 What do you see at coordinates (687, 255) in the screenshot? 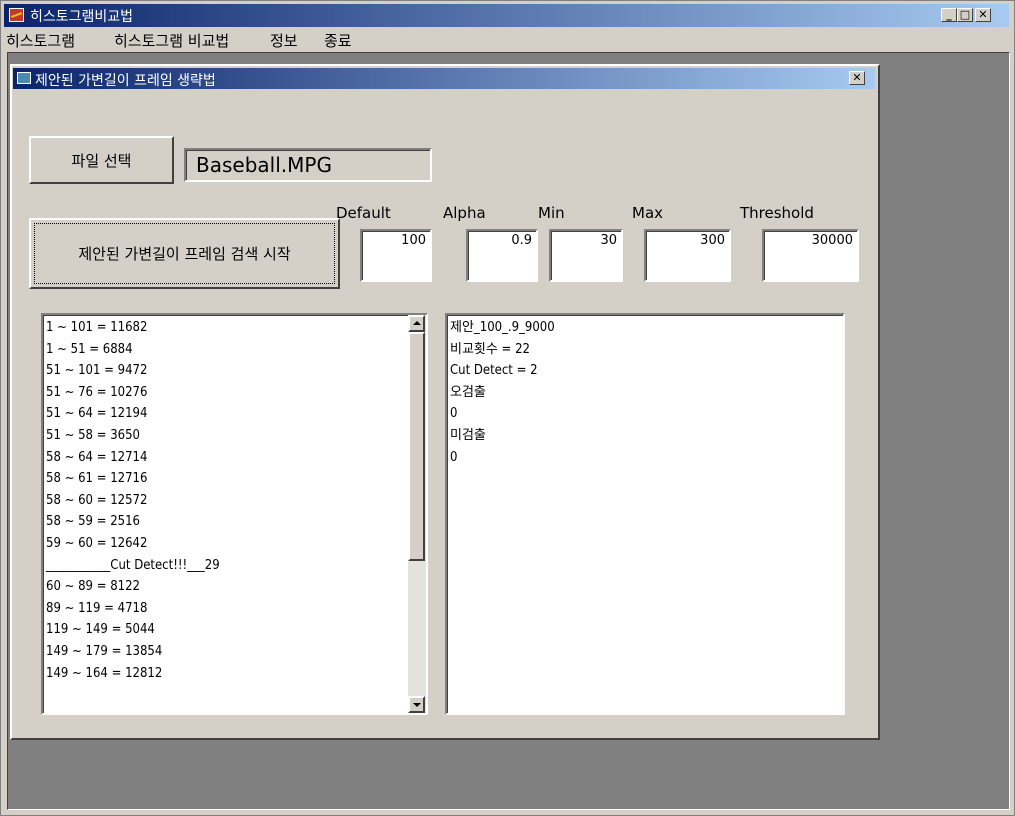
I see `max-input: 300` at bounding box center [687, 255].